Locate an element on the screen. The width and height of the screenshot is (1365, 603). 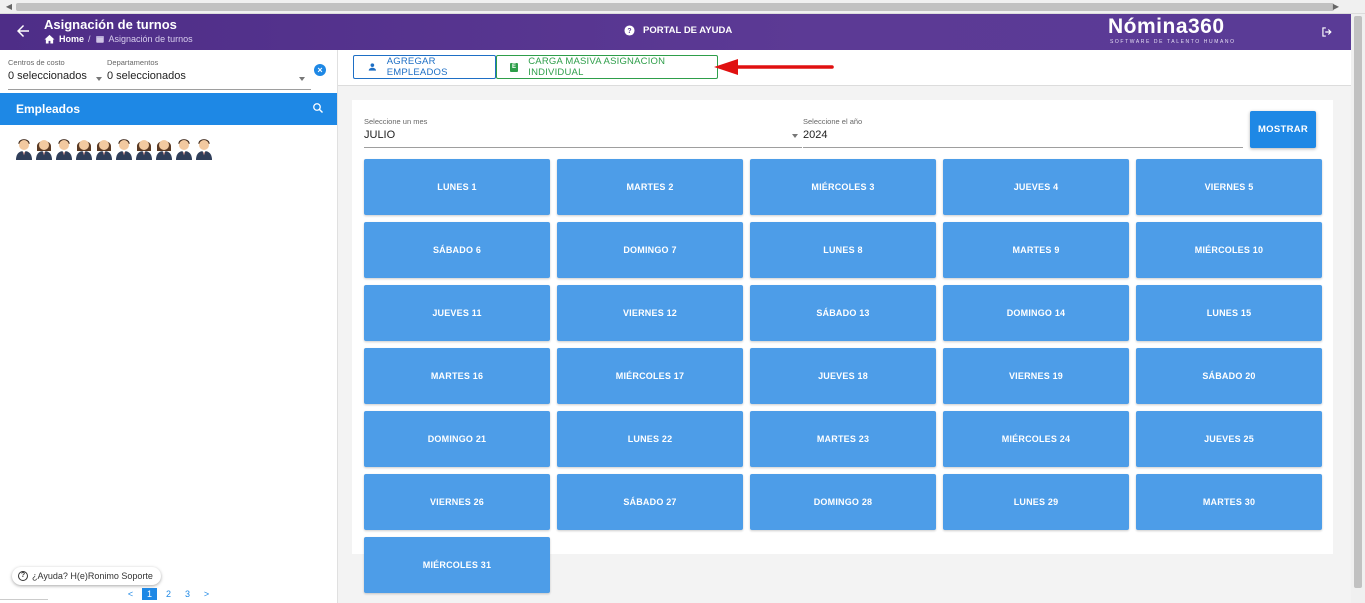
day-button: JUEVES 18 is located at coordinates (843, 376).